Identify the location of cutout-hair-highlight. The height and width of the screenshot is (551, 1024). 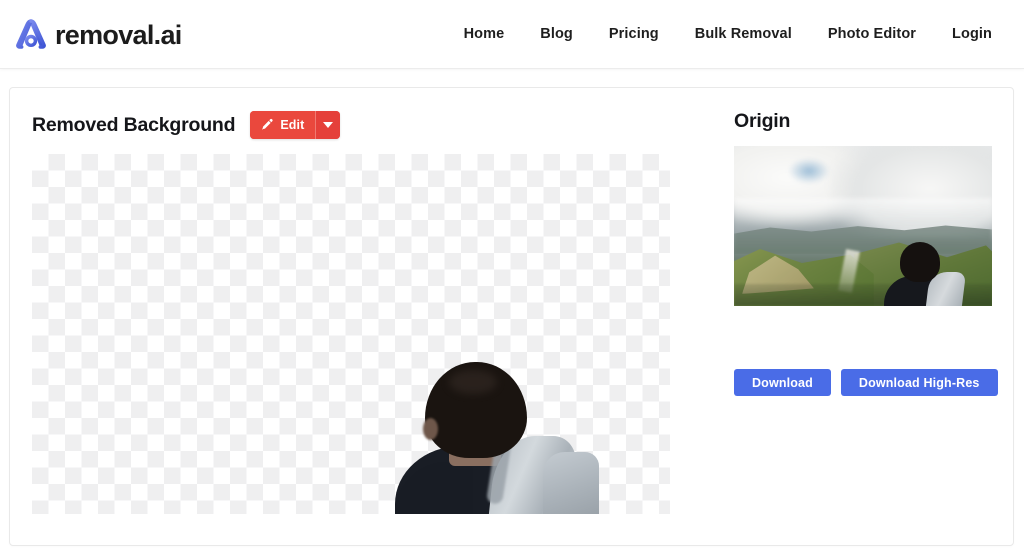
(473, 382).